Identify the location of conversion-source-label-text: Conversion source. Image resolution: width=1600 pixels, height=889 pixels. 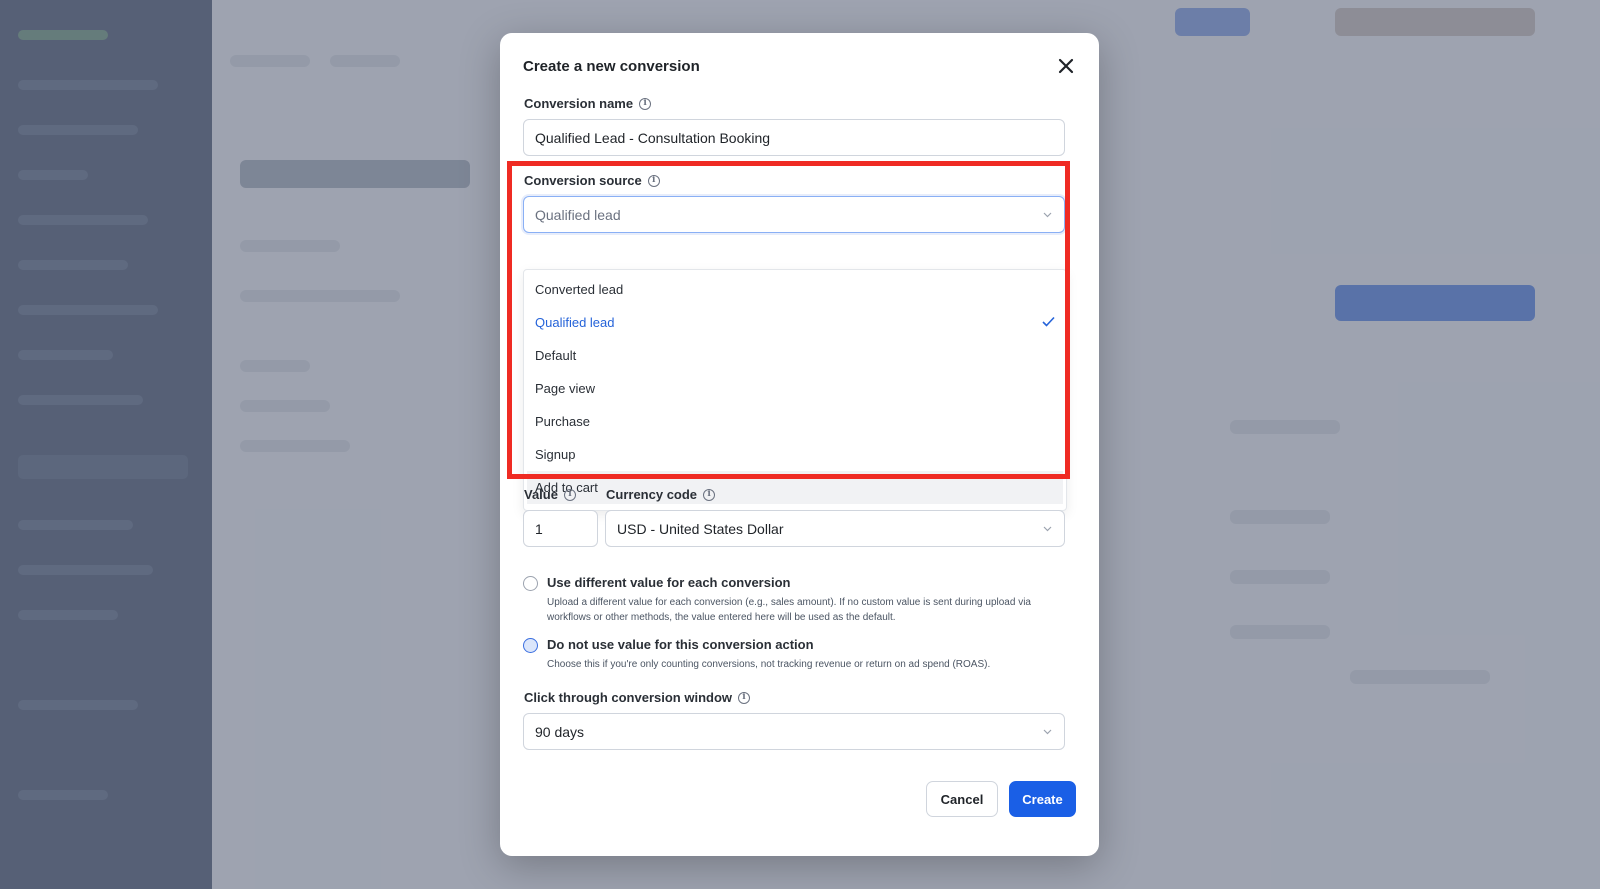
(583, 180).